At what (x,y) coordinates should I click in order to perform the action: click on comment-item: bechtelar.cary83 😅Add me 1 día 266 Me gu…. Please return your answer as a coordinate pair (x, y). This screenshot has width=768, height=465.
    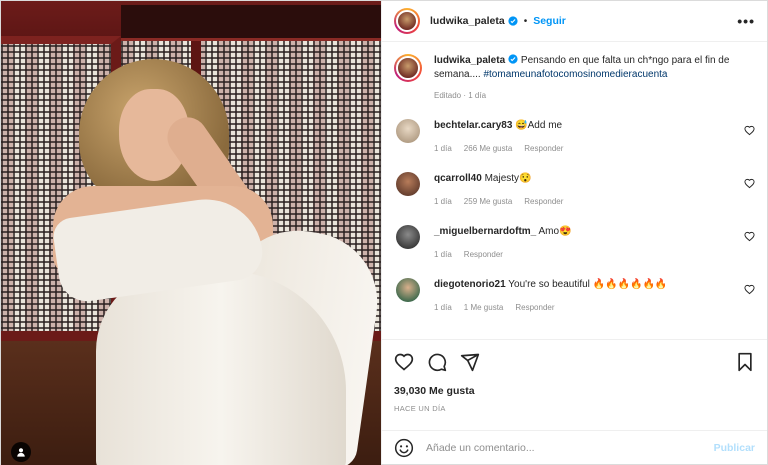
    Looking at the image, I should click on (574, 136).